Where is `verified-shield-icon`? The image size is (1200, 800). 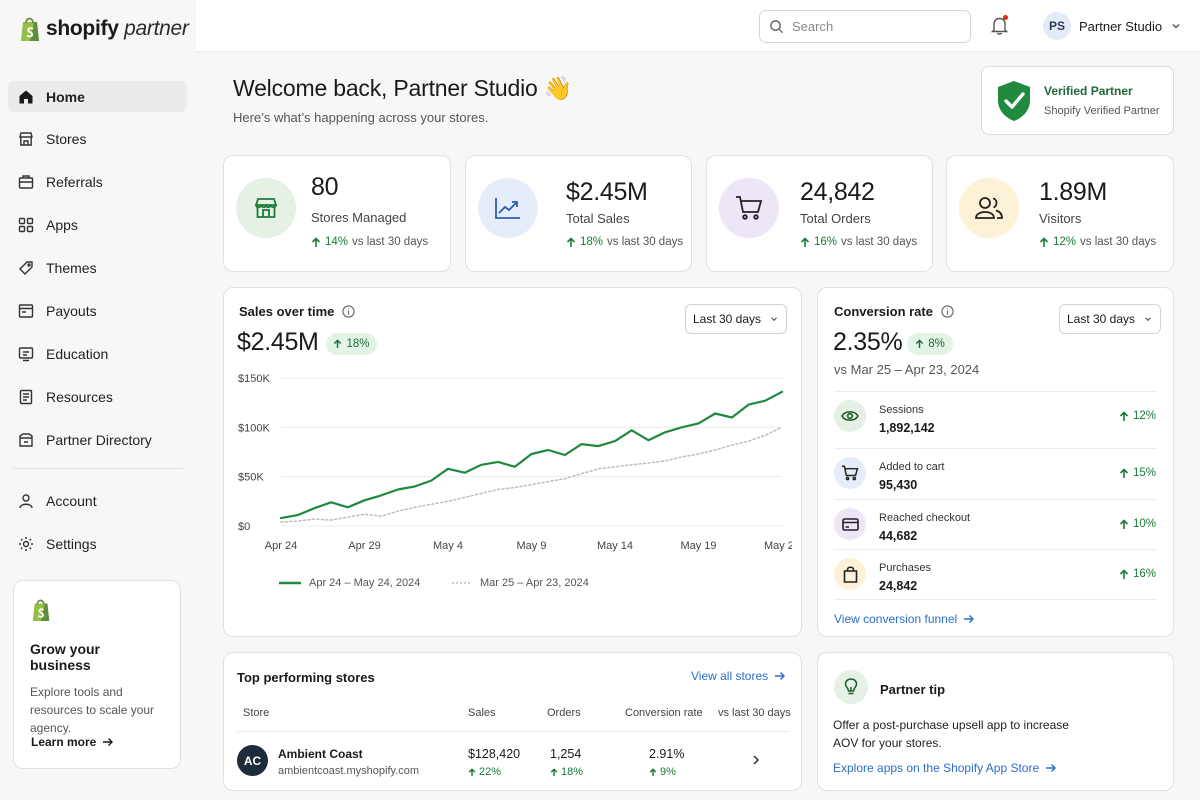 verified-shield-icon is located at coordinates (1014, 100).